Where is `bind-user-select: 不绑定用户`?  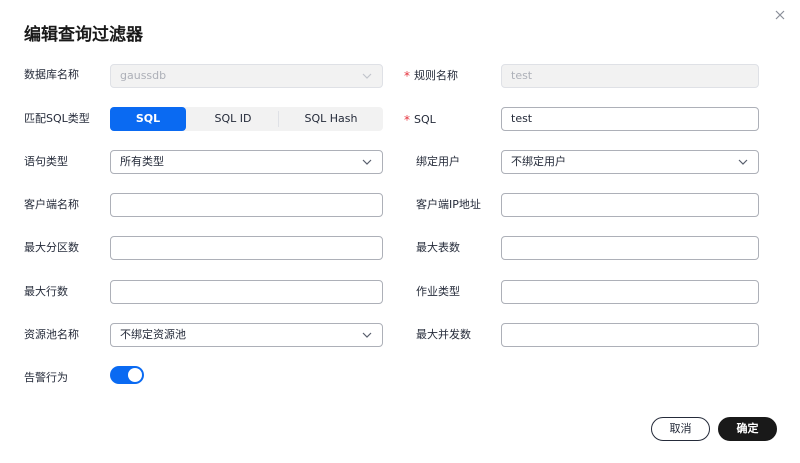 bind-user-select: 不绑定用户 is located at coordinates (630, 162).